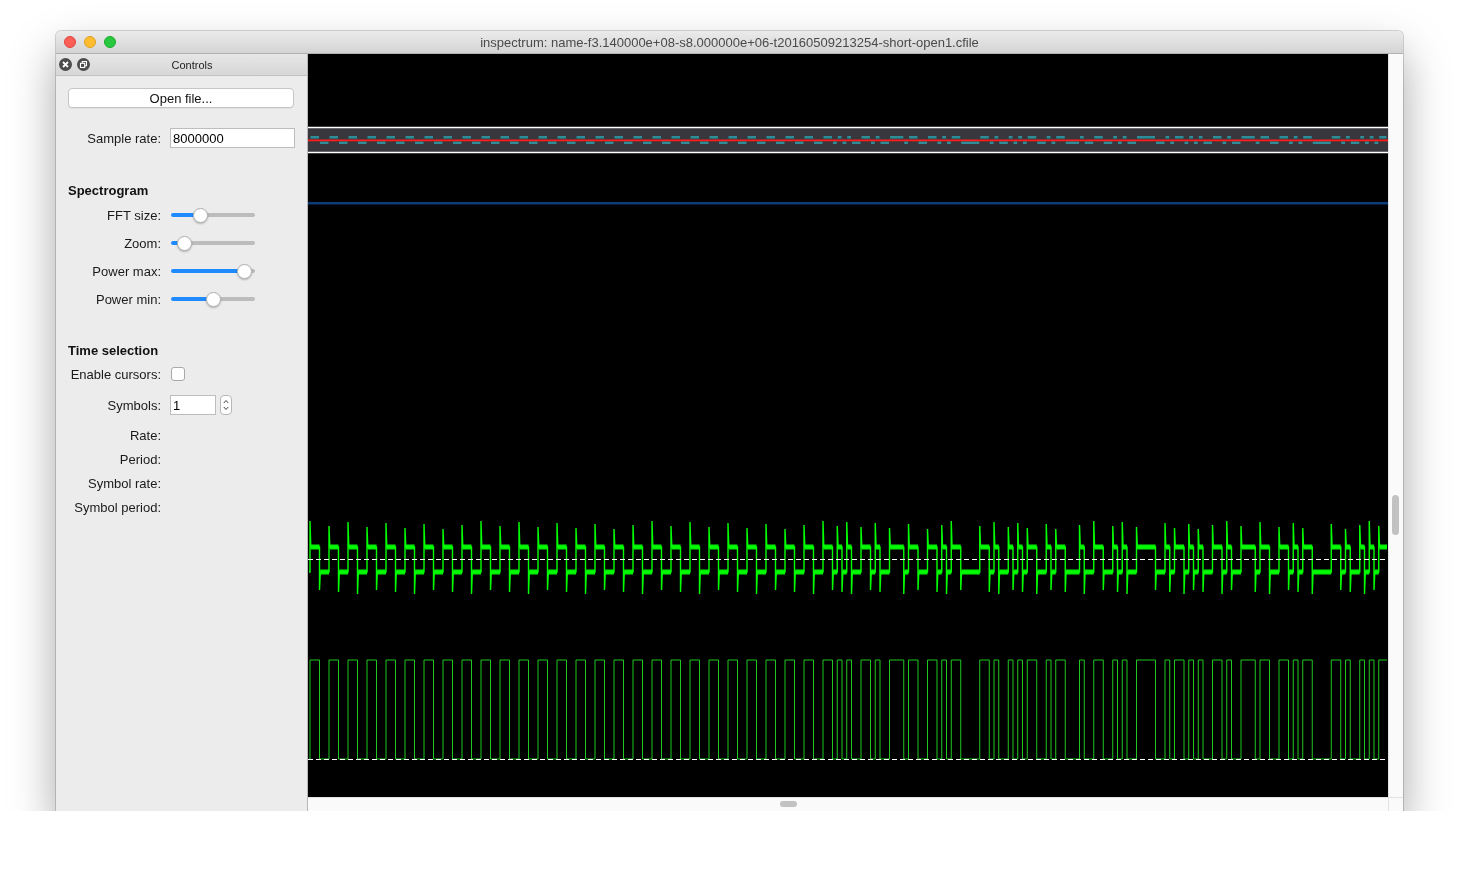  Describe the element at coordinates (110, 42) in the screenshot. I see `window-zoom-button` at that location.